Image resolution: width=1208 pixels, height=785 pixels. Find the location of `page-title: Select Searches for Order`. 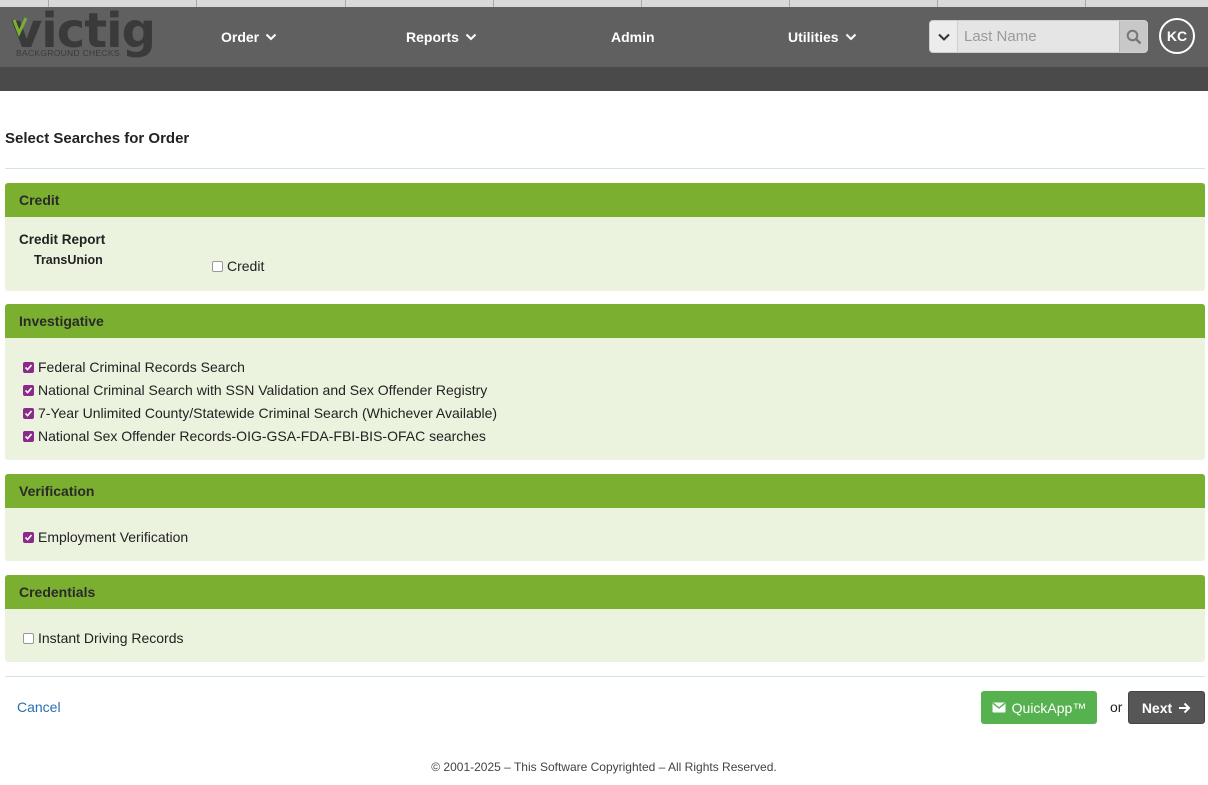

page-title: Select Searches for Order is located at coordinates (97, 138).